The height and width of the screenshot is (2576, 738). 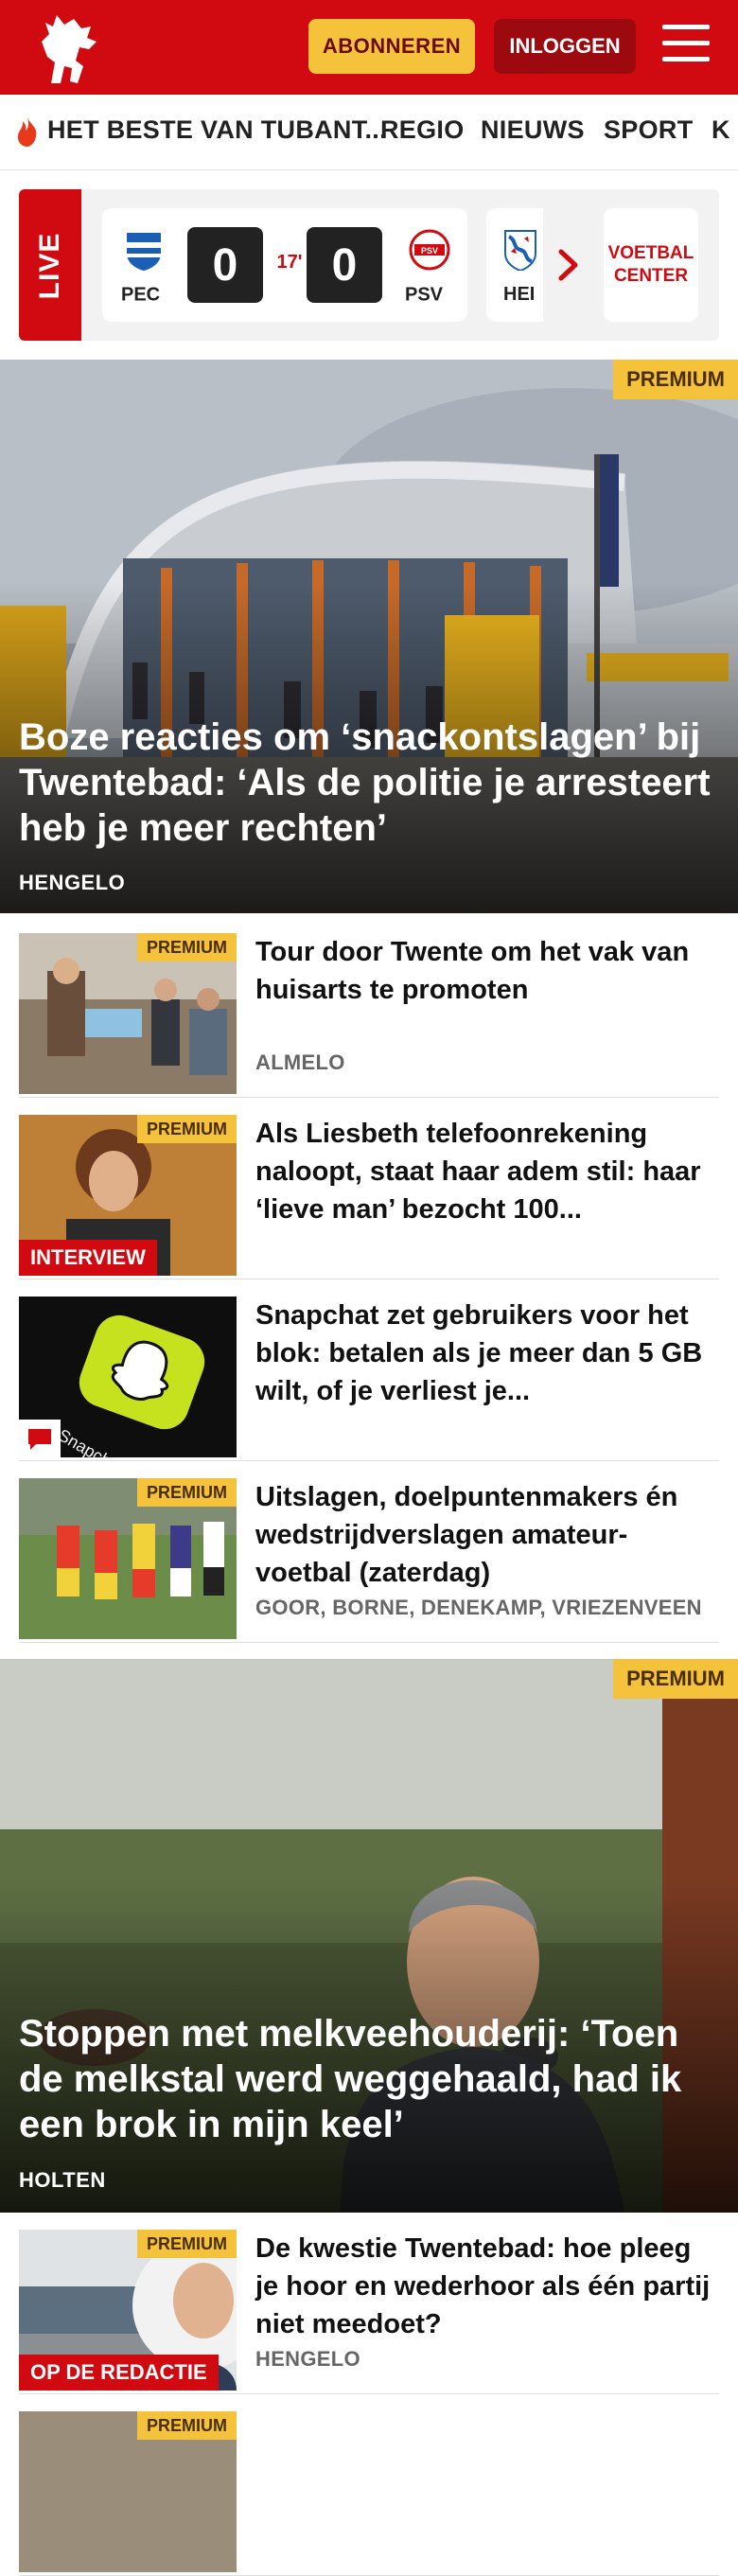 I want to click on nav-item-regio: REGIO, so click(x=422, y=130).